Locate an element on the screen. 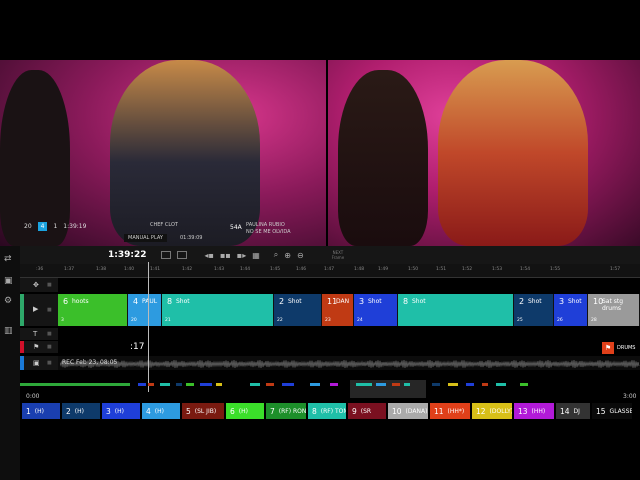 Image resolution: width=640 pixels, height=480 pixels. camera-button-8: 8 (RF) TOM is located at coordinates (327, 411).